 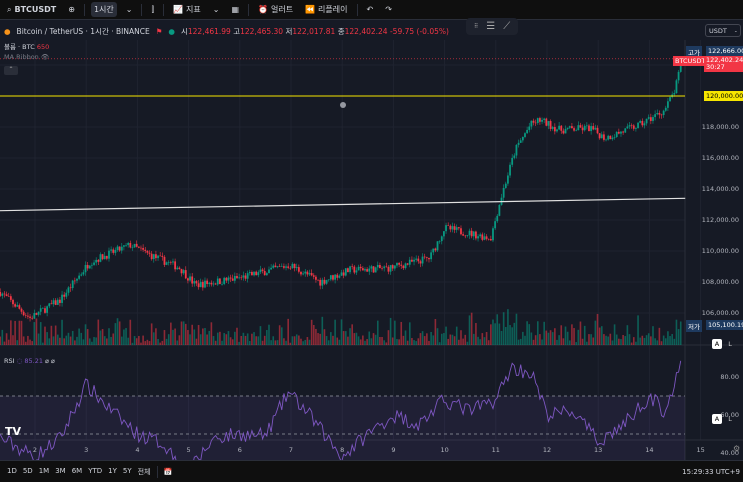 What do you see at coordinates (28, 472) in the screenshot?
I see `range-button: 5D` at bounding box center [28, 472].